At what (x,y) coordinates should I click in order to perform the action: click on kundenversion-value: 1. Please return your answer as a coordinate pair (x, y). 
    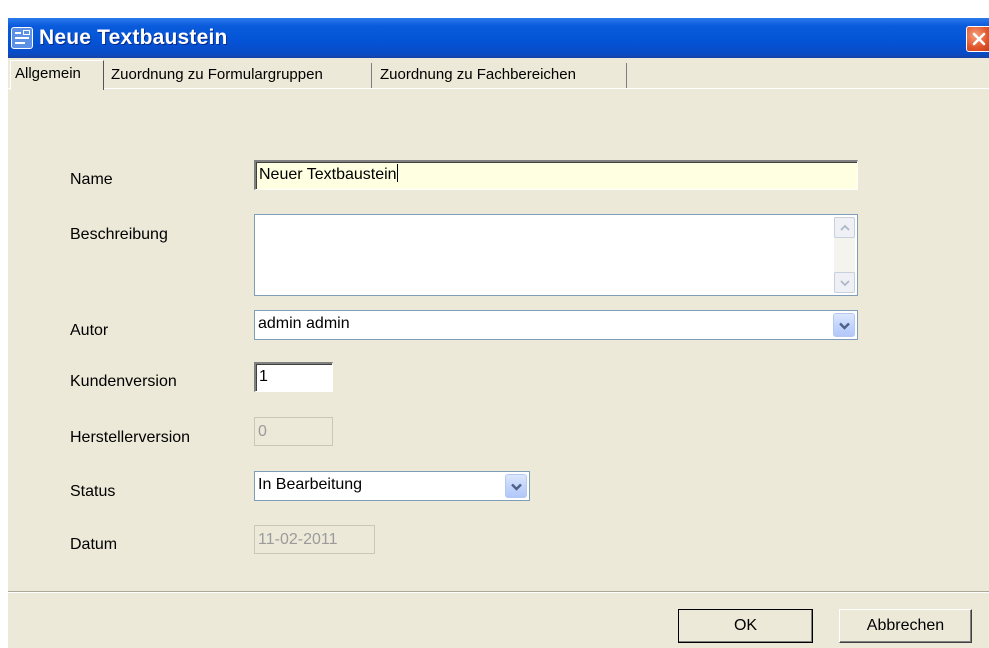
    Looking at the image, I should click on (263, 376).